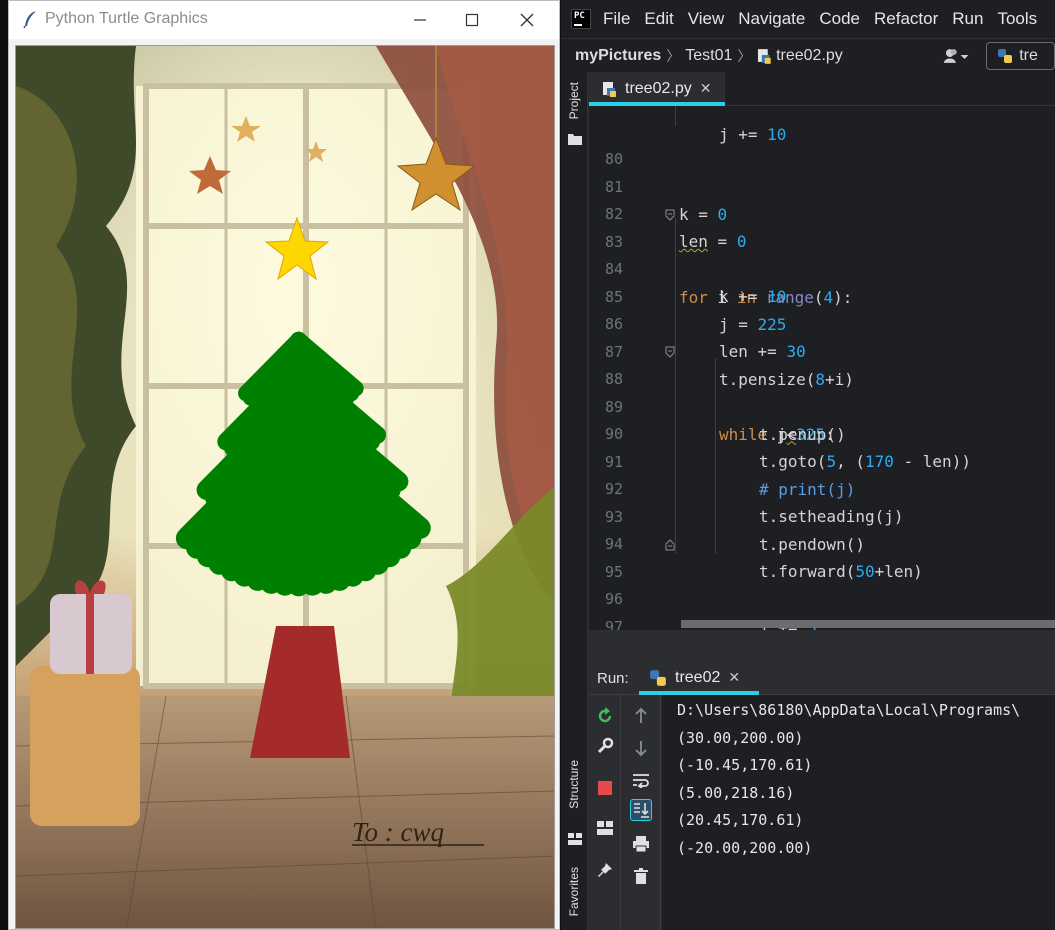  I want to click on run-configuration-select: tre, so click(1020, 55).